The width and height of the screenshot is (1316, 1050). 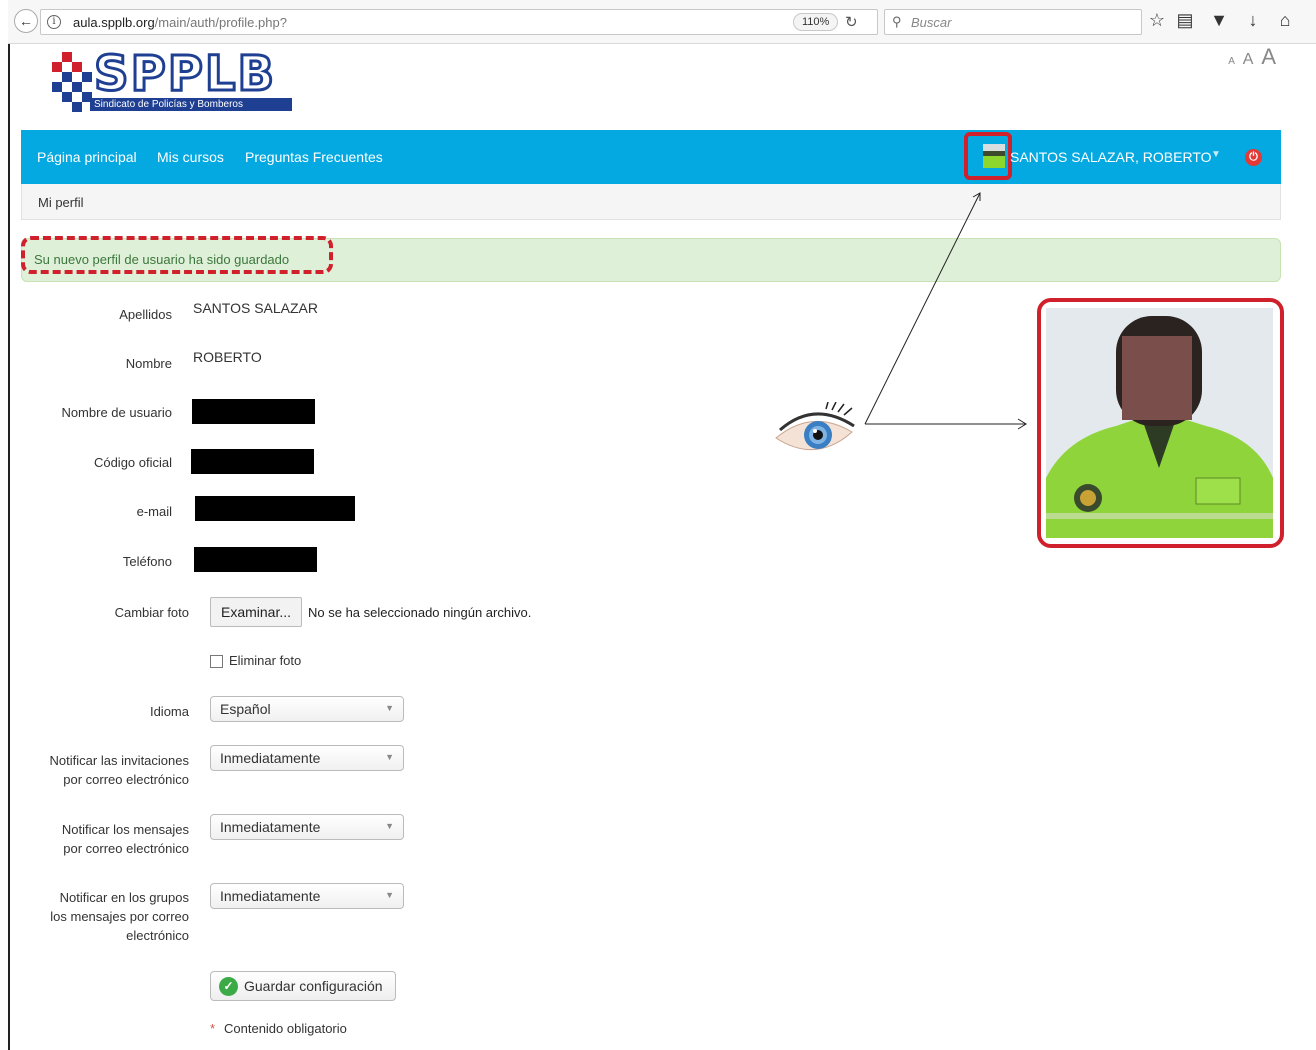 What do you see at coordinates (922, 308) in the screenshot?
I see `arrow-to-avatar` at bounding box center [922, 308].